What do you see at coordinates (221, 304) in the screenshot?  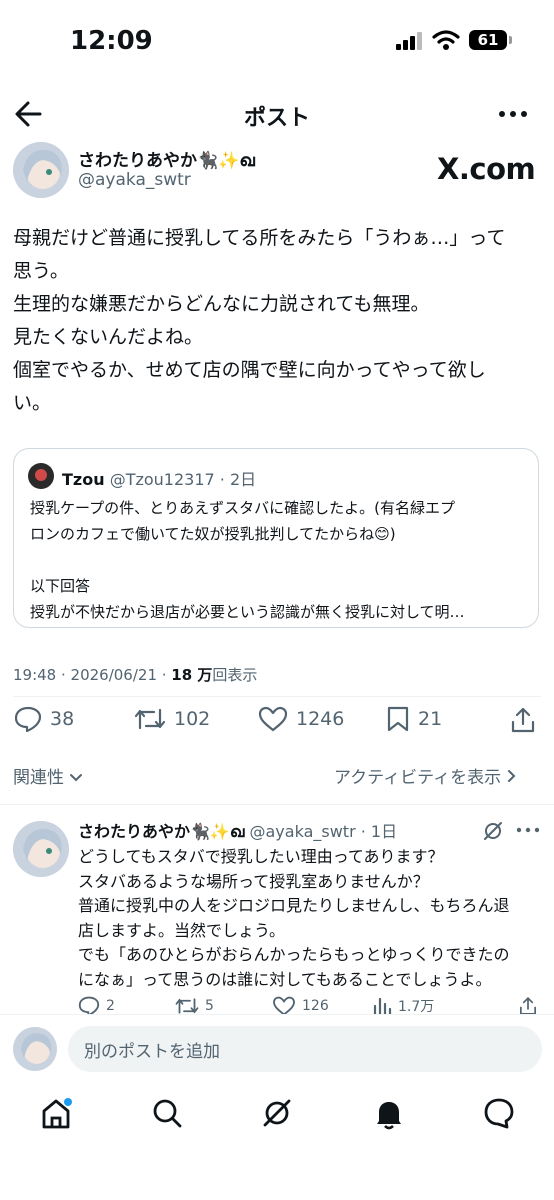 I see `post-line: 生理的な嫌悪だからどんなに力説されても無理。` at bounding box center [221, 304].